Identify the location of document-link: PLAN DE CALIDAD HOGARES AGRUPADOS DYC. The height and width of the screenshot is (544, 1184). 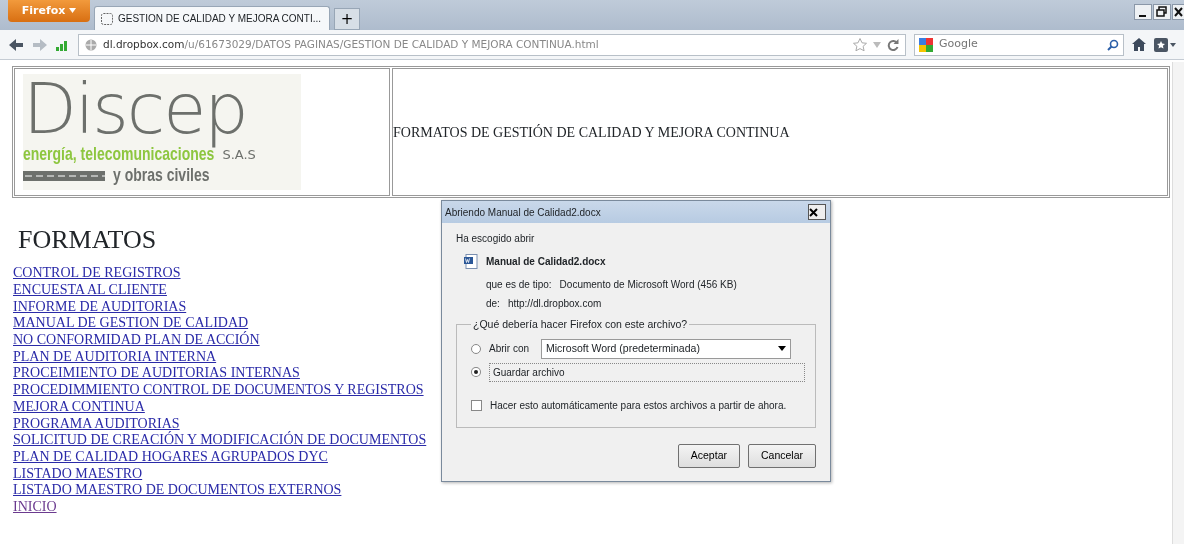
(170, 457).